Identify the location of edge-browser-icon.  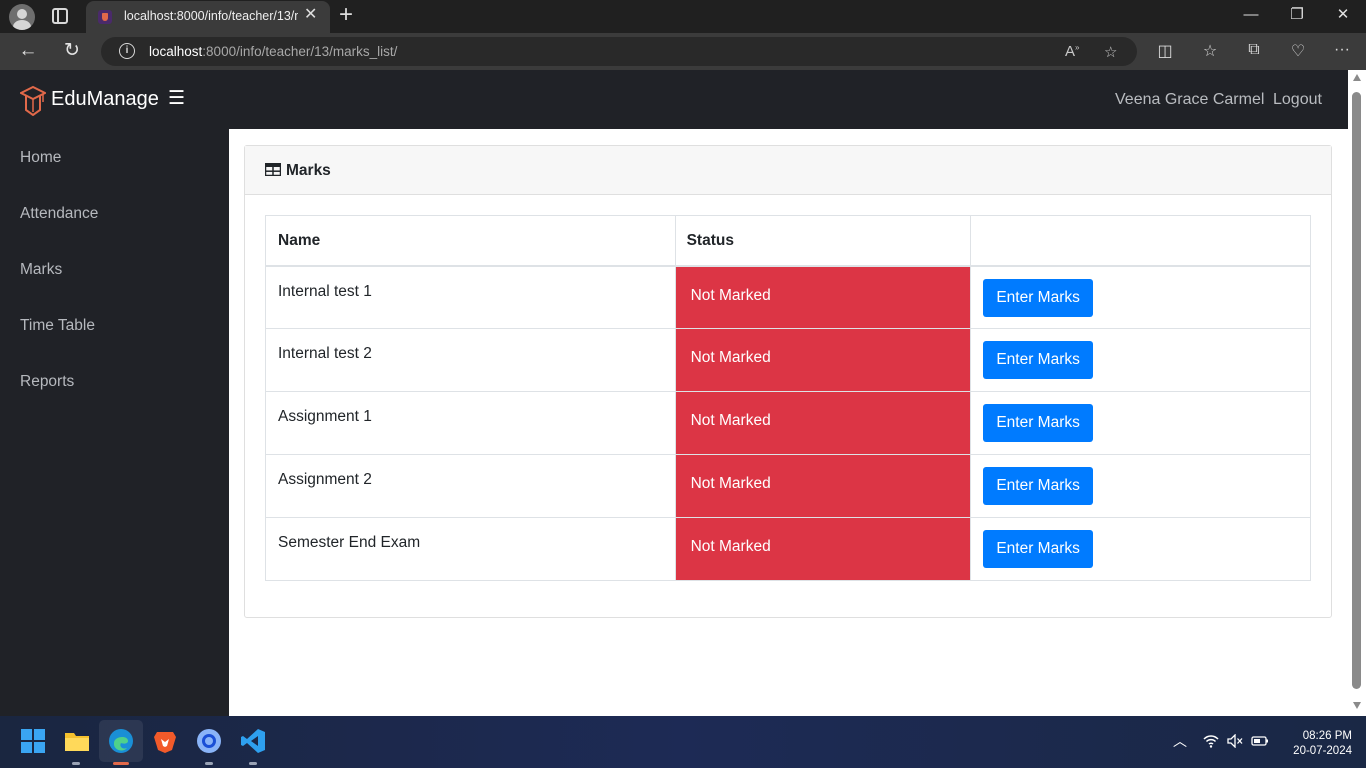
(121, 741).